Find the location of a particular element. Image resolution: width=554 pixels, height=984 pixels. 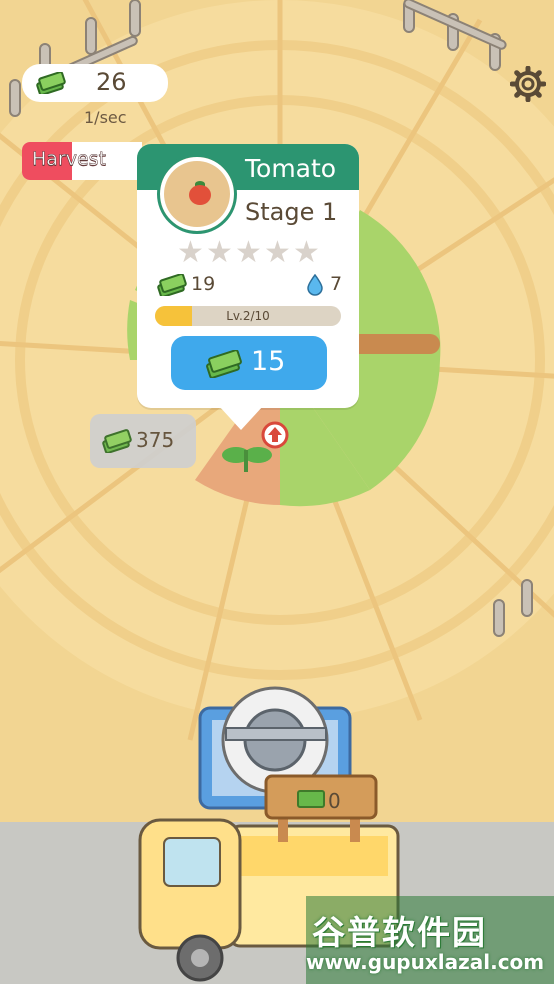

income-rate: 1/sec is located at coordinates (105, 117).